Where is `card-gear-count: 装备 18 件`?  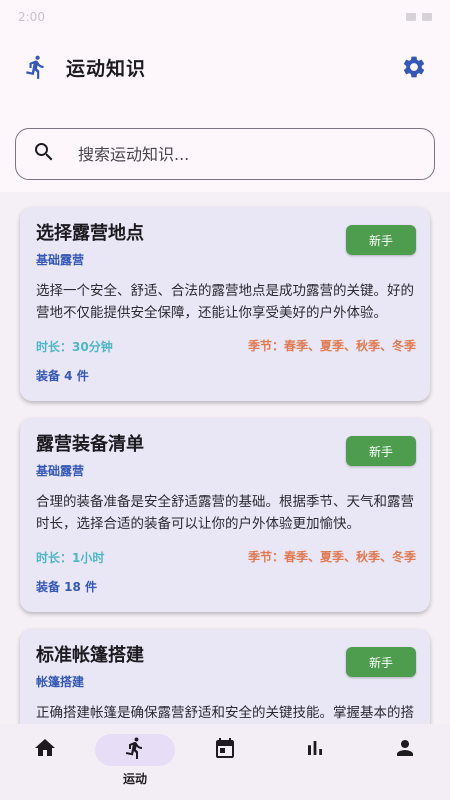 card-gear-count: 装备 18 件 is located at coordinates (67, 587).